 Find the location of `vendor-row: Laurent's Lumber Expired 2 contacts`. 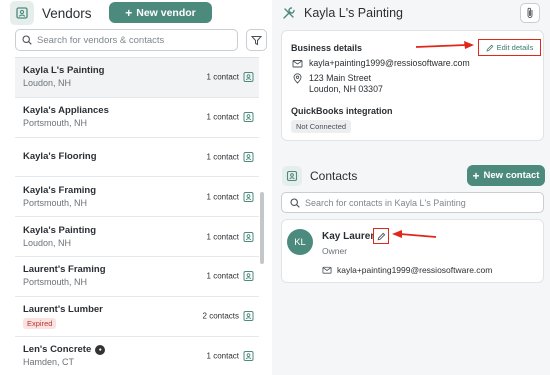

vendor-row: Laurent's Lumber Expired 2 contacts is located at coordinates (137, 317).